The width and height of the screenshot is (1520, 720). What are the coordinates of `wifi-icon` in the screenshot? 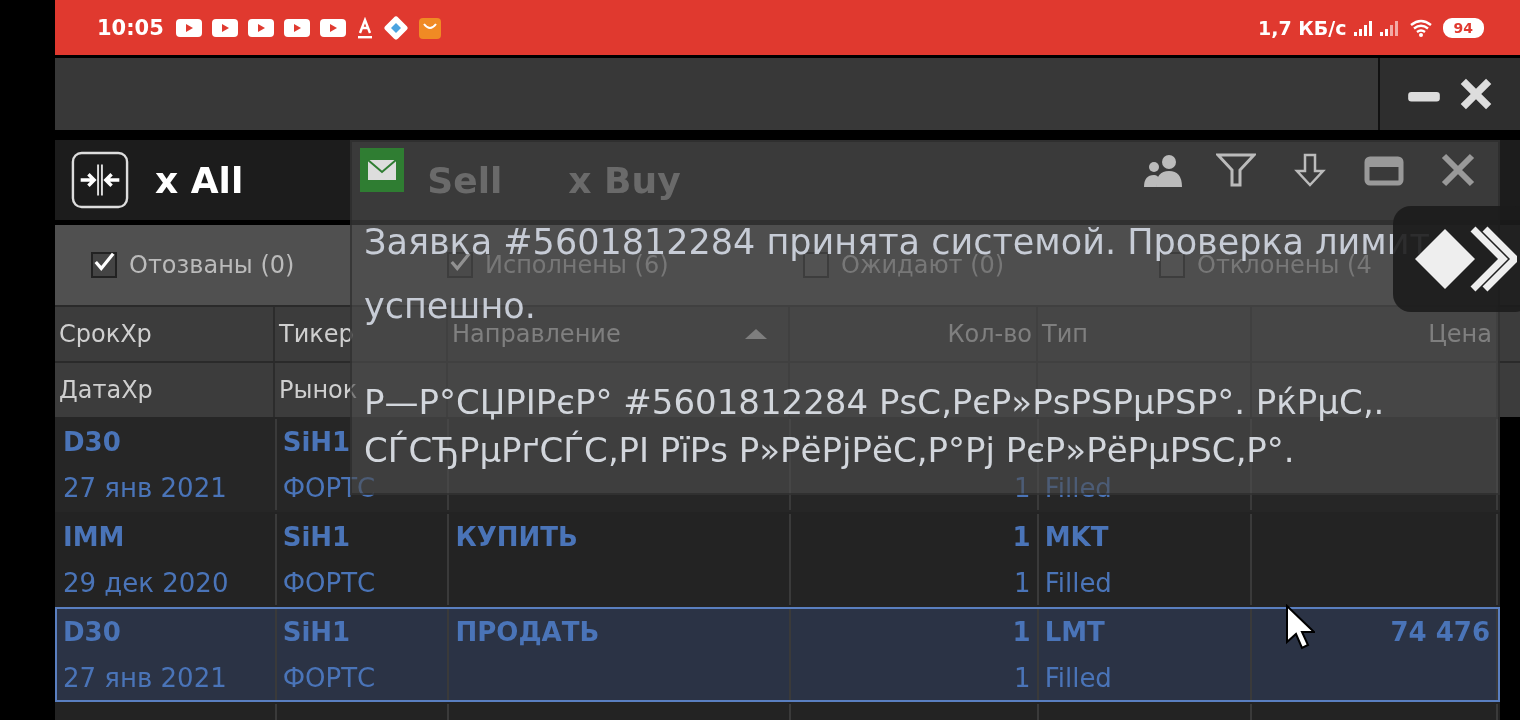 It's located at (1420, 27).